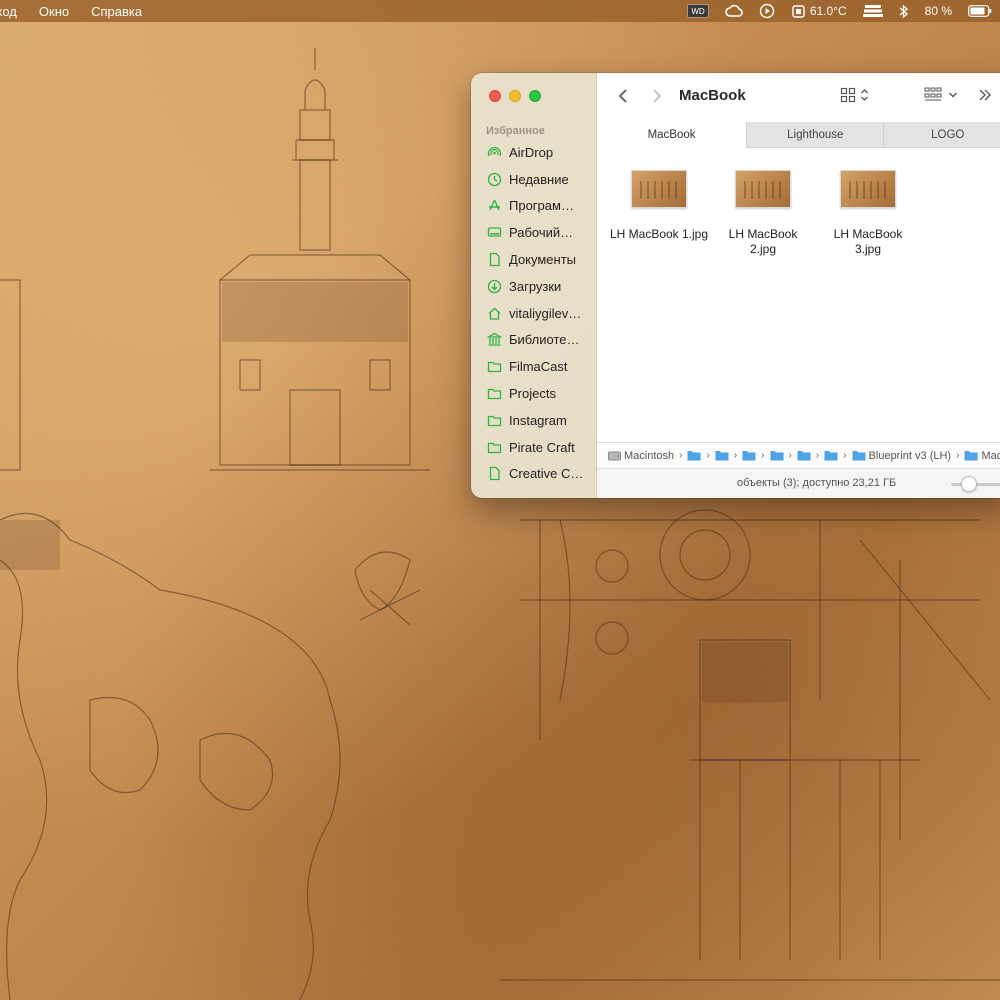 Image resolution: width=1000 pixels, height=1000 pixels. What do you see at coordinates (542, 447) in the screenshot?
I see `sidebar-item-label: Pirate Craft` at bounding box center [542, 447].